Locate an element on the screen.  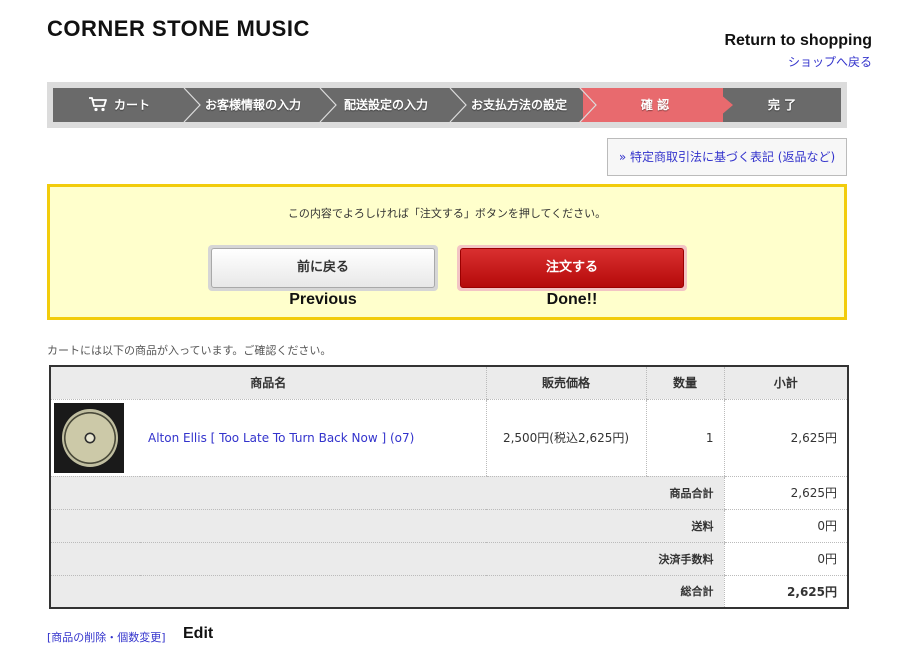
step-cart: カート is located at coordinates (119, 105).